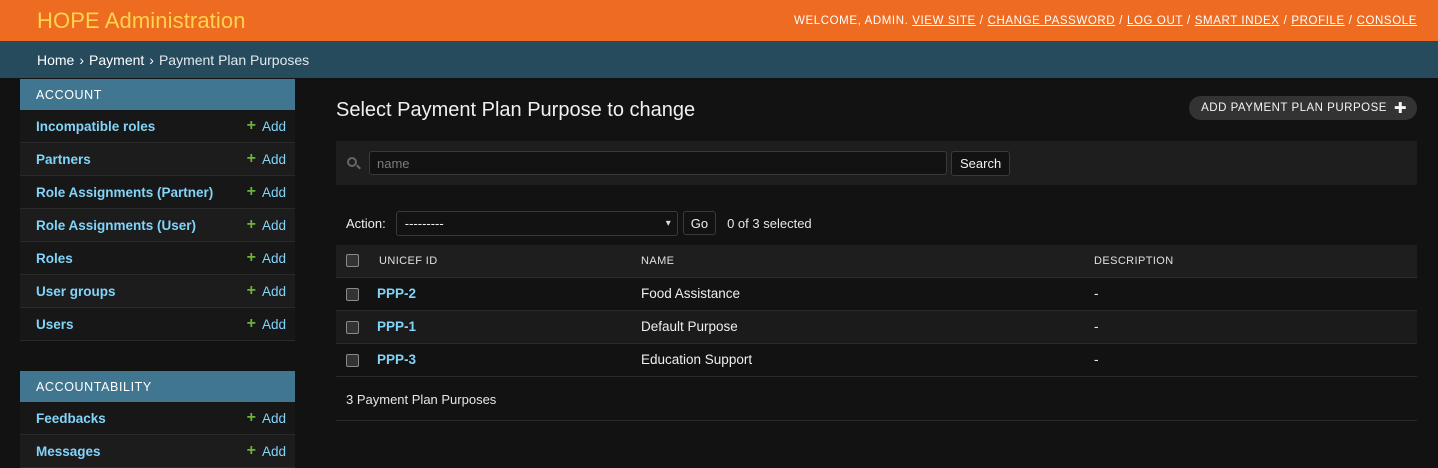  What do you see at coordinates (1155, 21) in the screenshot?
I see `log-out-link: LOG OUT` at bounding box center [1155, 21].